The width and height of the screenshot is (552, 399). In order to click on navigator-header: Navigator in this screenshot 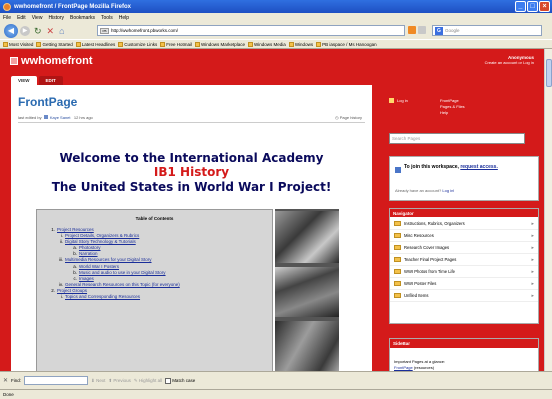, I will do `click(464, 290)`.